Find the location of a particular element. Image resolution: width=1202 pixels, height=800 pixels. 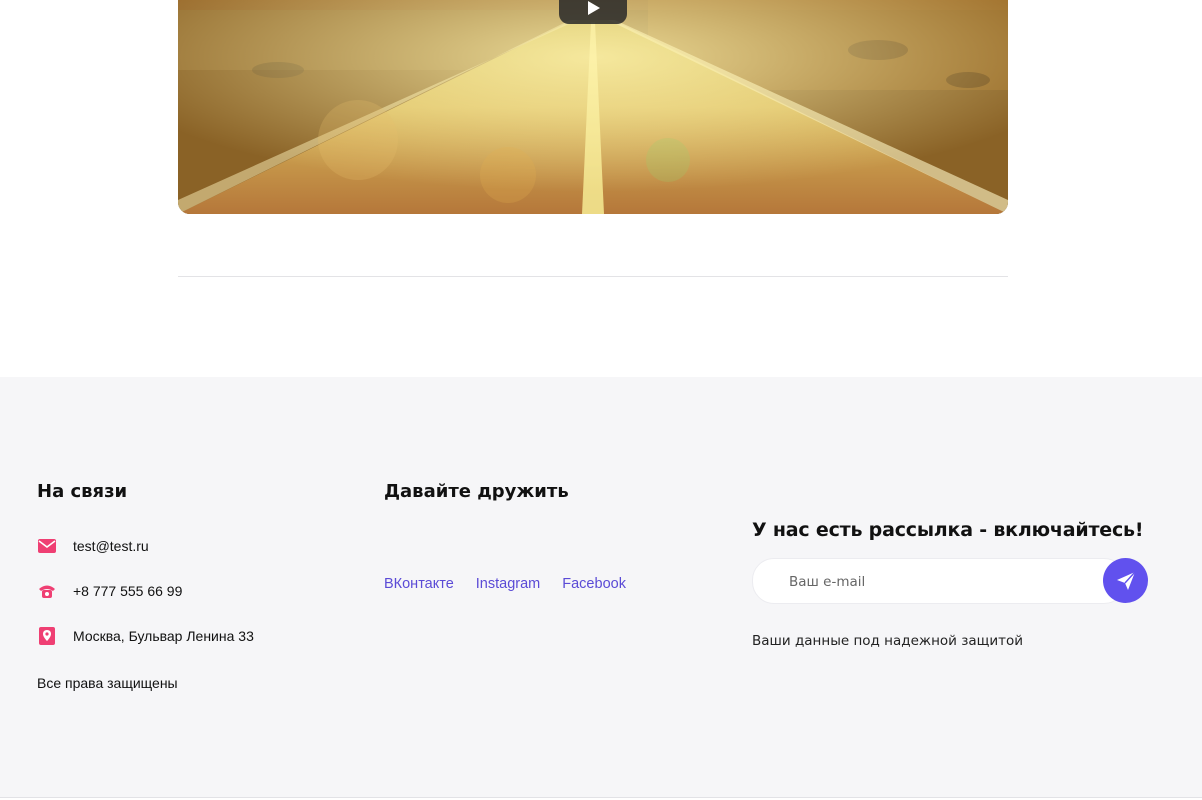

link-instagram: Instagram is located at coordinates (508, 584).